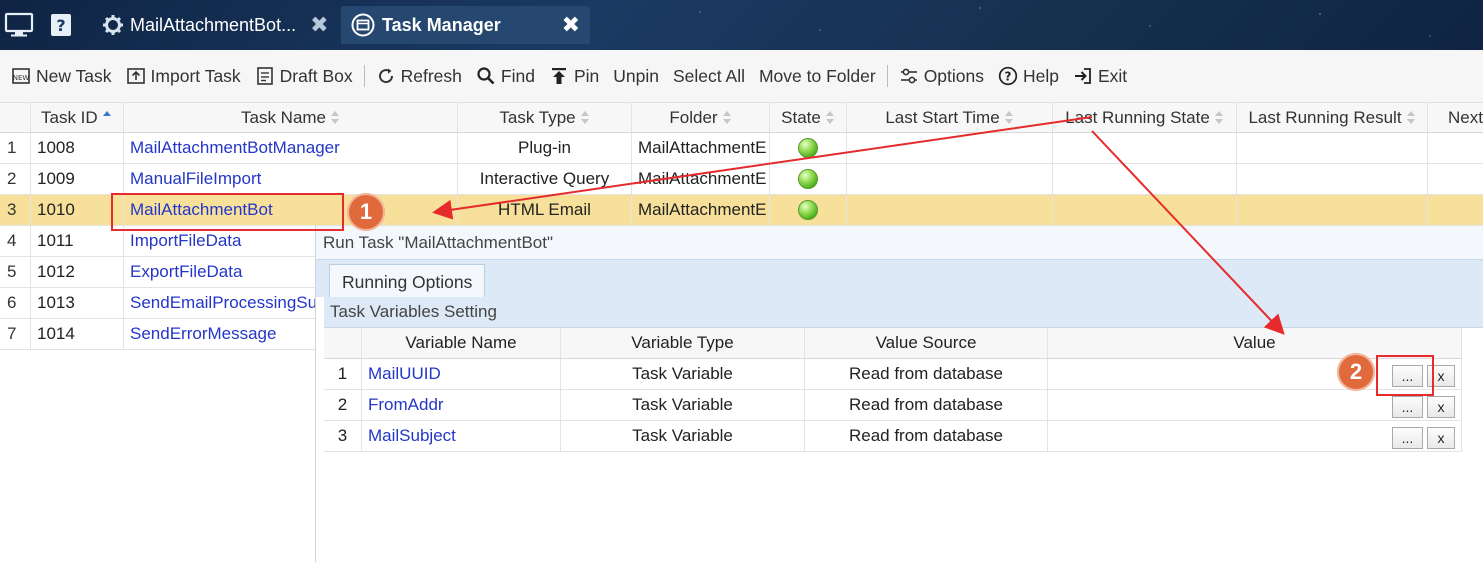 The width and height of the screenshot is (1483, 562). I want to click on new-task-label: New Task, so click(74, 75).